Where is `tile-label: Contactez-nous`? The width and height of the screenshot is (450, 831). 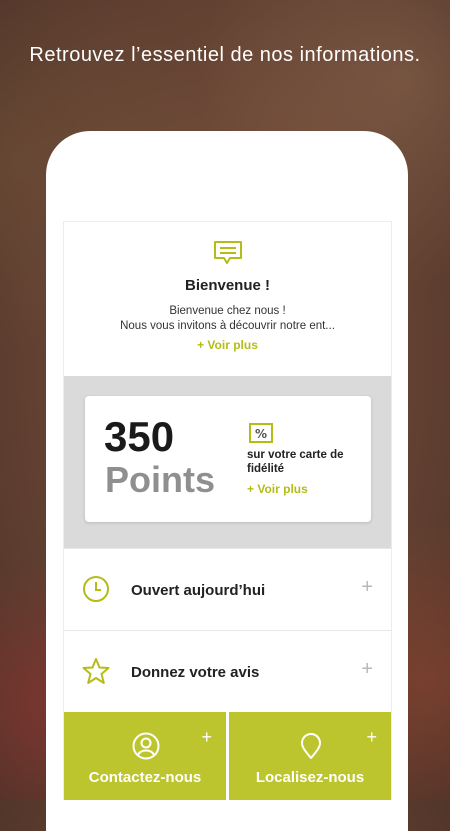
tile-label: Contactez-nous is located at coordinates (145, 777).